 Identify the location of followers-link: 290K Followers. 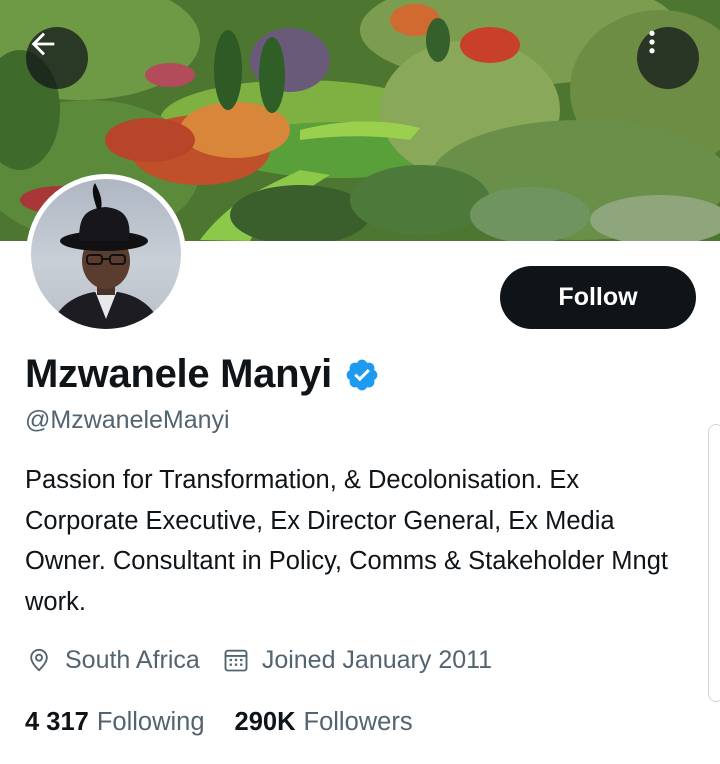
(324, 722).